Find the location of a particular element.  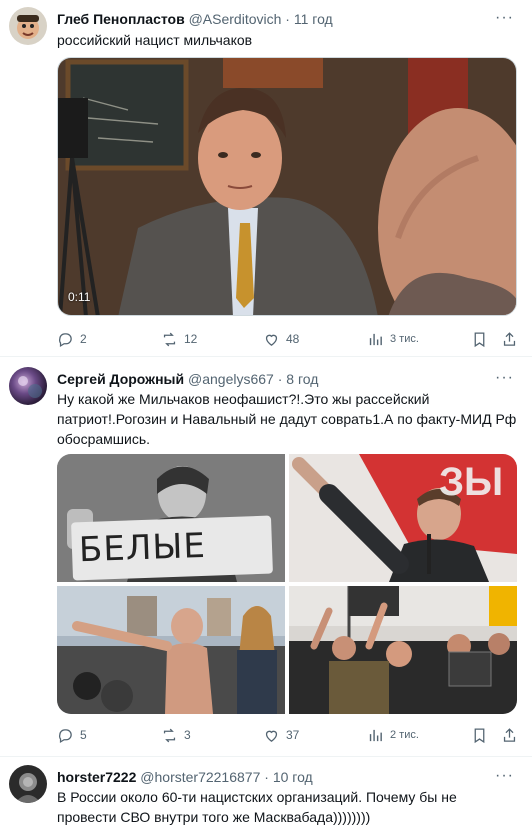

views-button: 3 тис. is located at coordinates (393, 339).